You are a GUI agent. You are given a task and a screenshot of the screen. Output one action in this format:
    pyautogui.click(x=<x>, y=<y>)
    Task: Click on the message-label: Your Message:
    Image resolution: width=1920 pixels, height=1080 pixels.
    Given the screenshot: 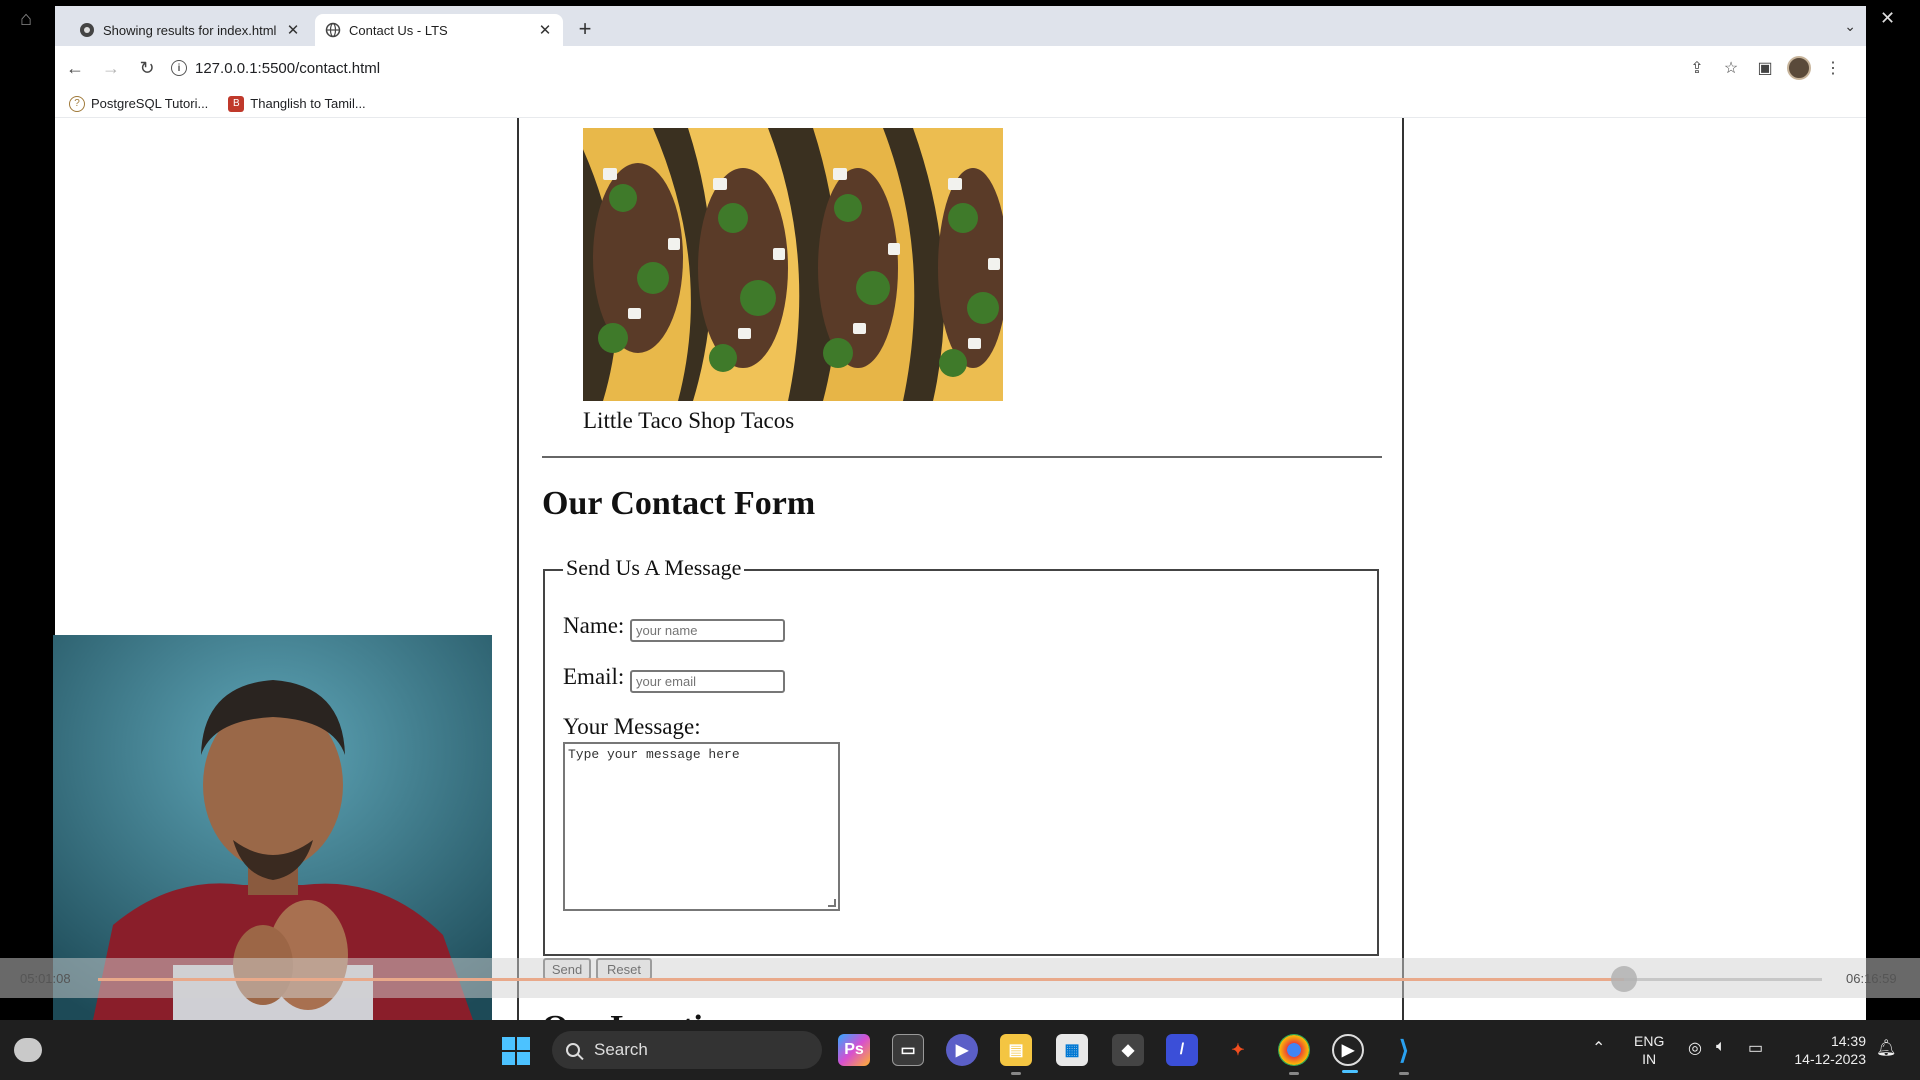 What is the action you would take?
    pyautogui.click(x=632, y=726)
    